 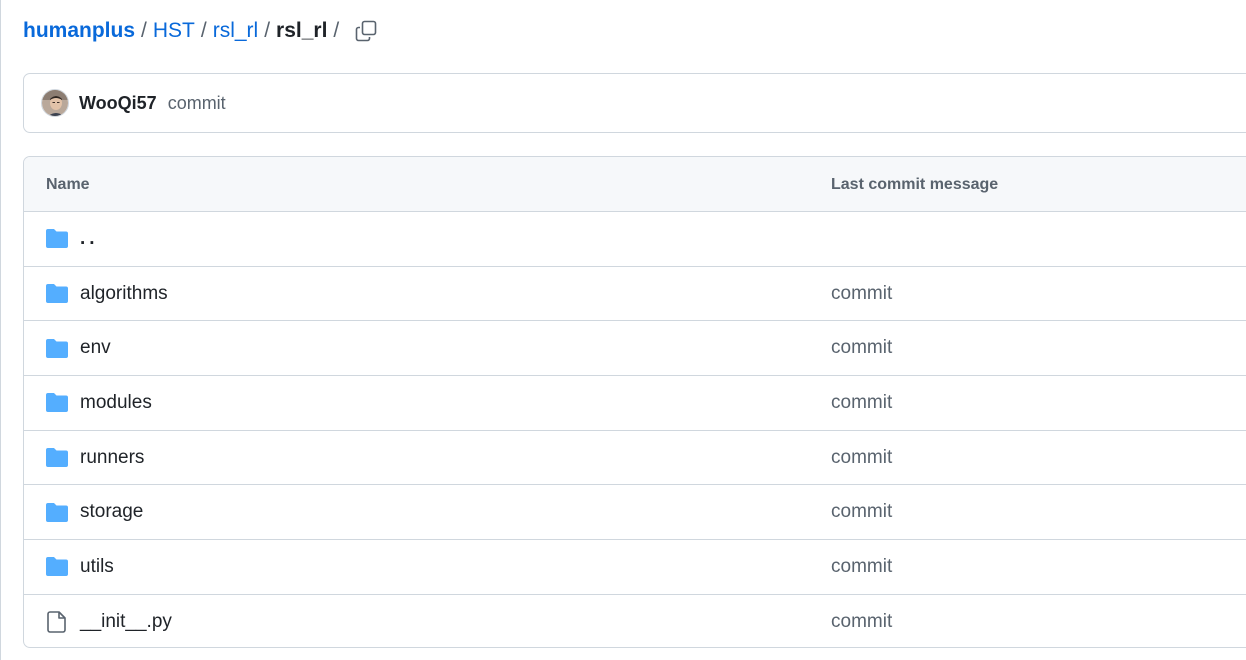 What do you see at coordinates (236, 31) in the screenshot?
I see `breadcrumb-link-rsl-rl: rsl_rl` at bounding box center [236, 31].